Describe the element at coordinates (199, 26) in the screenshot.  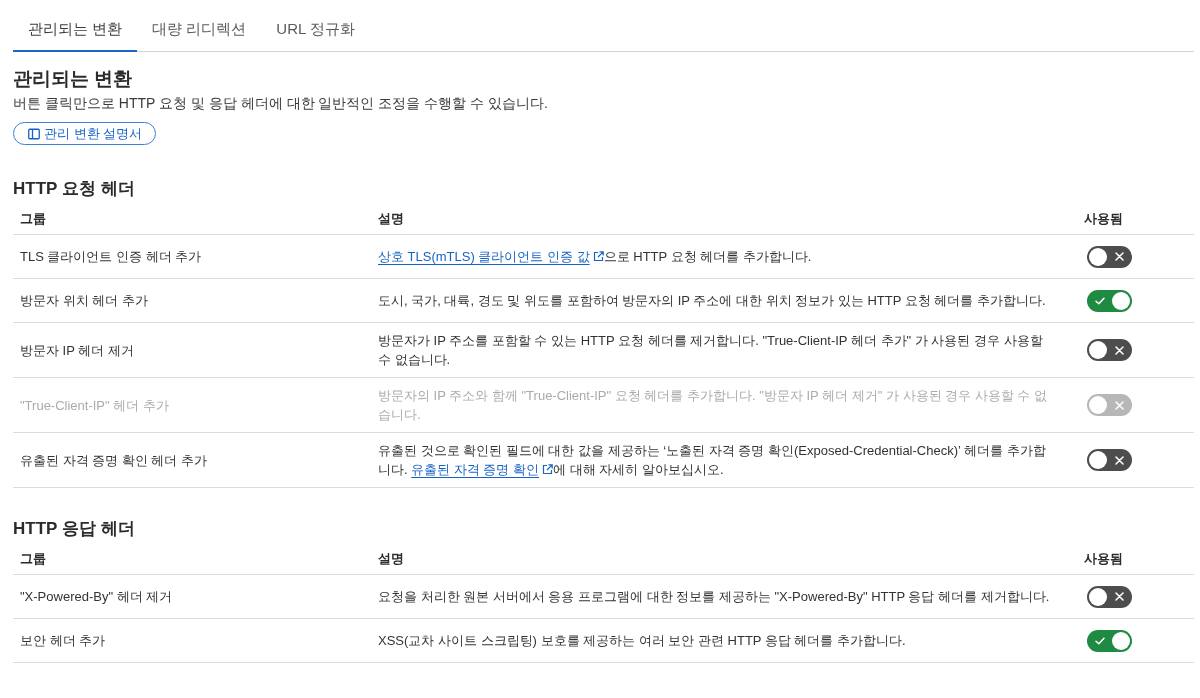
I see `tab: 대량 리디렉션` at that location.